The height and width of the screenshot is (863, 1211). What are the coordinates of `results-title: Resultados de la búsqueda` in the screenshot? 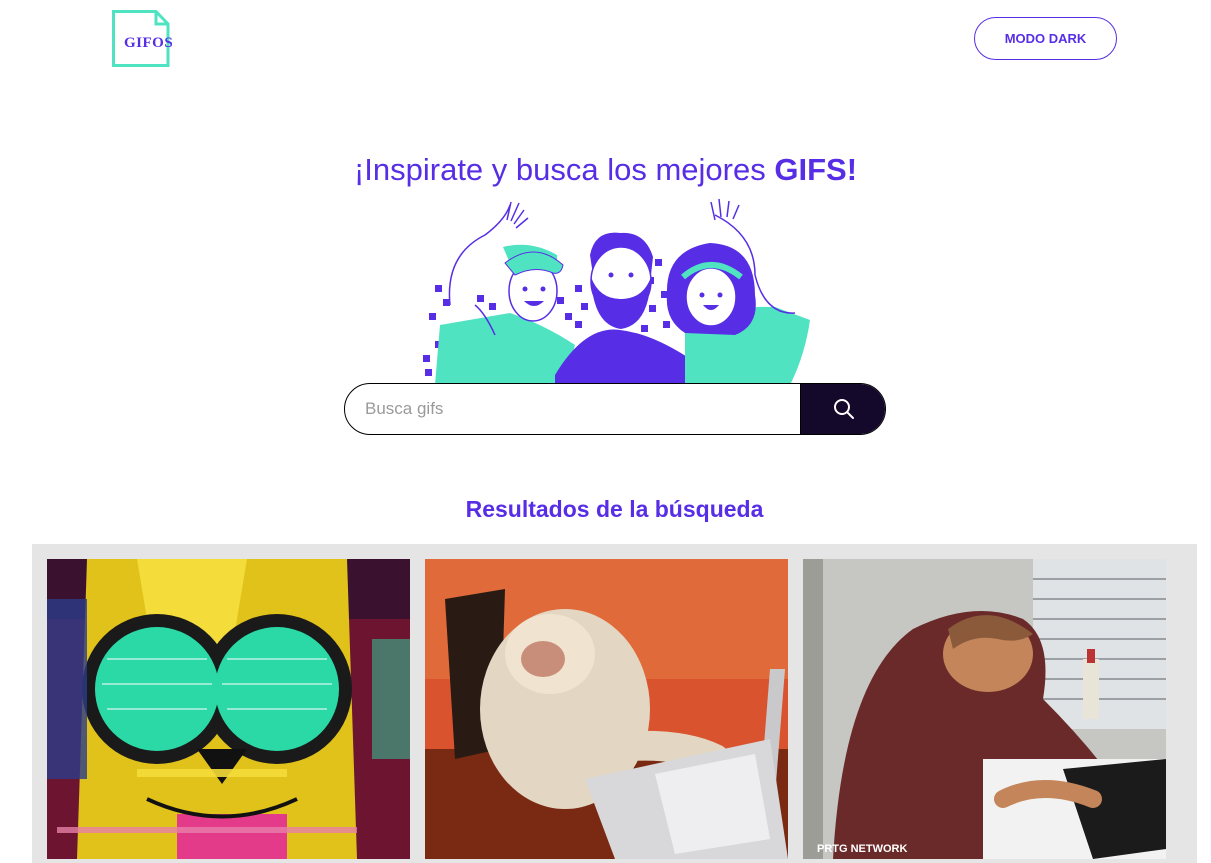 It's located at (614, 509).